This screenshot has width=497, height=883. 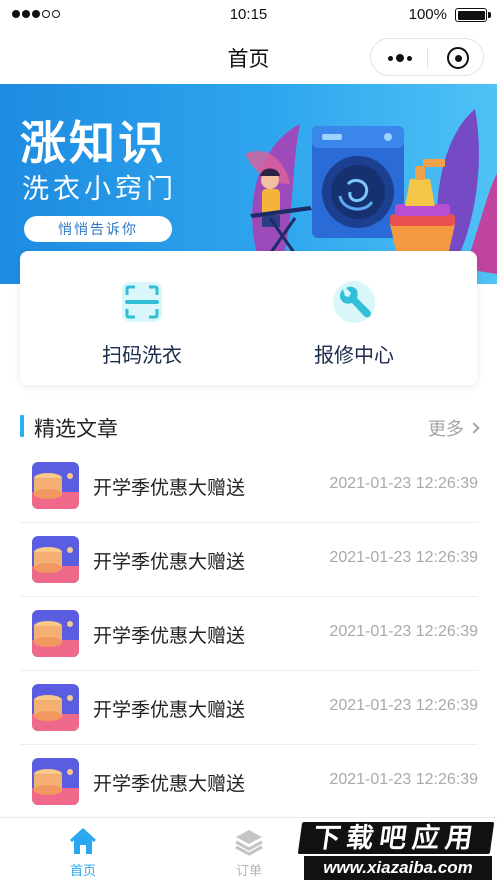 What do you see at coordinates (22, 426) in the screenshot?
I see `section-accent-bar` at bounding box center [22, 426].